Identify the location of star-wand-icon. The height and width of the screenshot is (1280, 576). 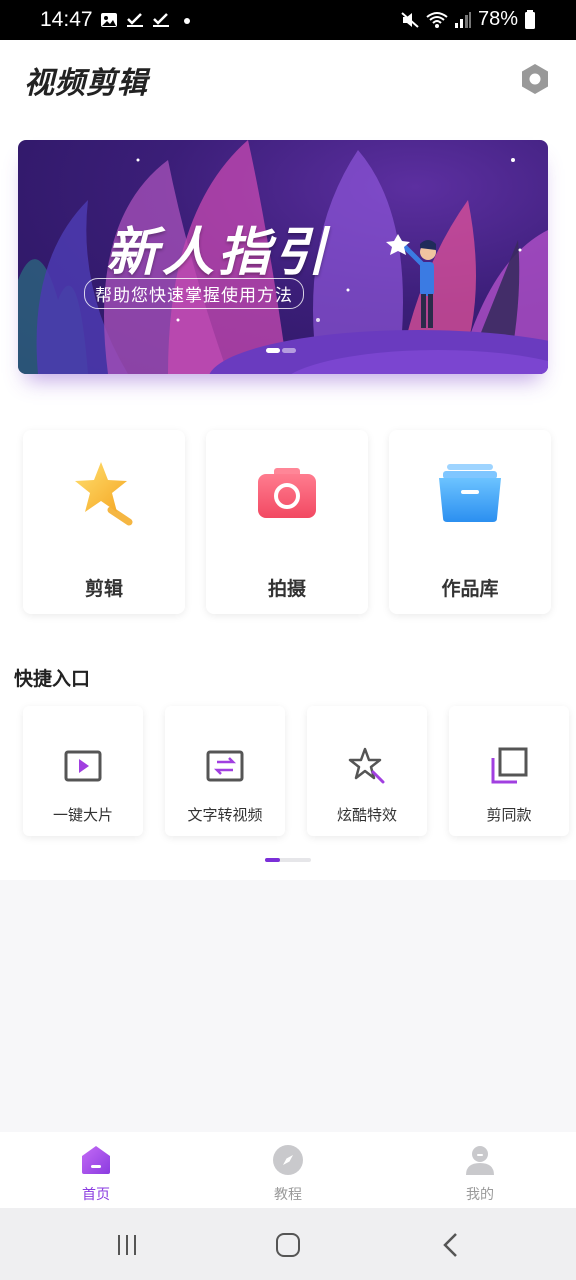
(104, 494).